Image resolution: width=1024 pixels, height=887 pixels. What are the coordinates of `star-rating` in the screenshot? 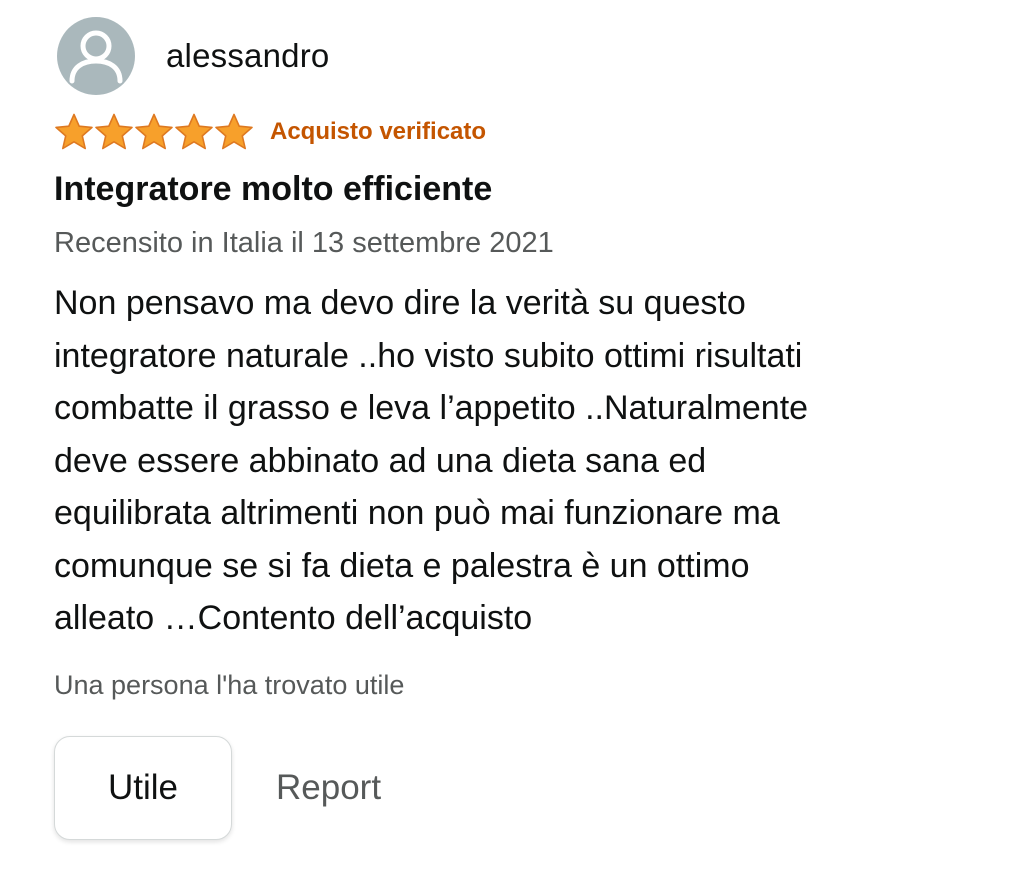 It's located at (154, 132).